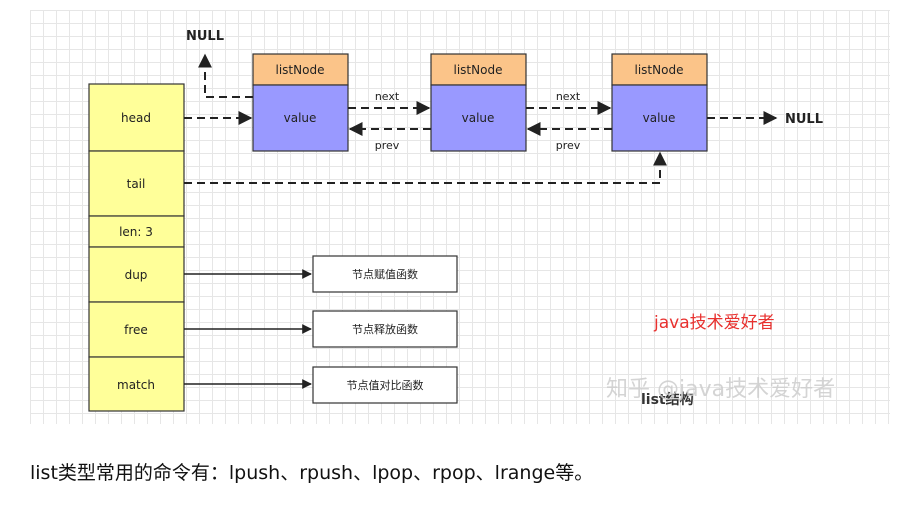  Describe the element at coordinates (136, 330) in the screenshot. I see `field-free-label: free` at that location.